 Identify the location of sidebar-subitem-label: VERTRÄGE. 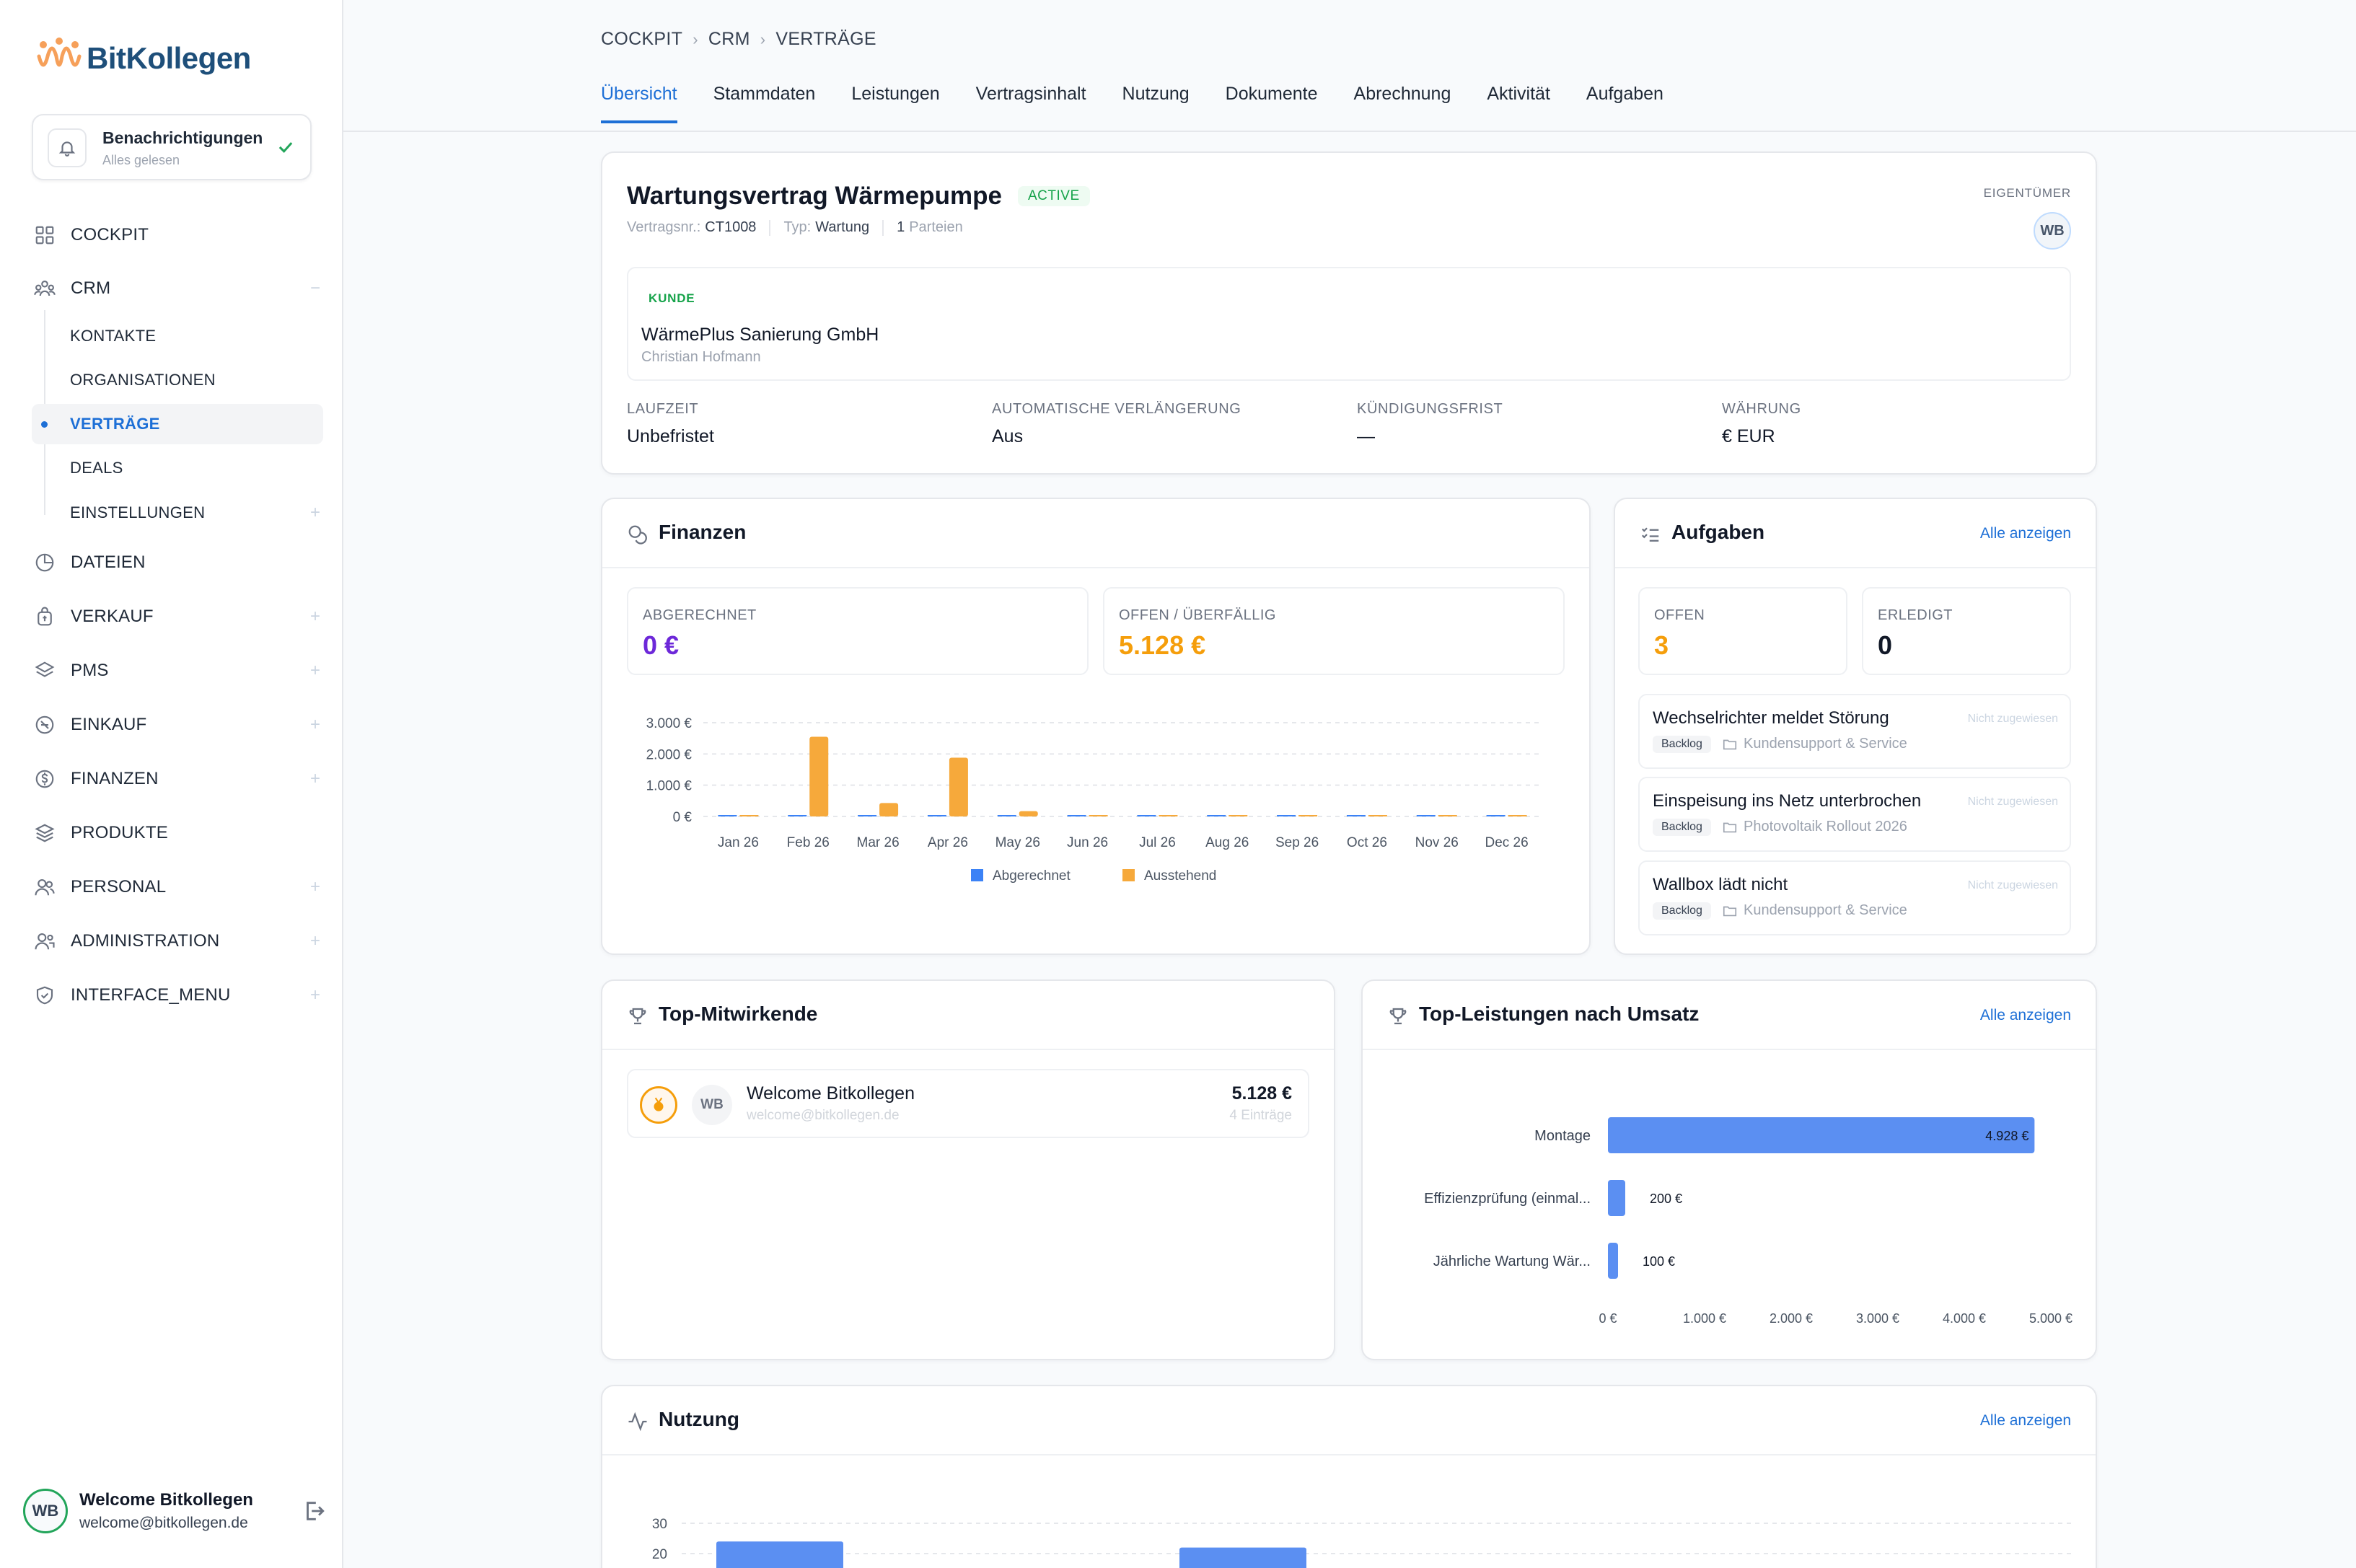
(115, 424).